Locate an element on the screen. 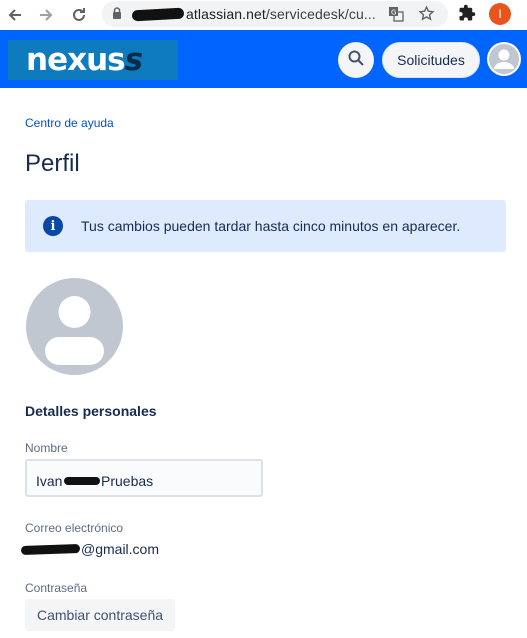 Image resolution: width=527 pixels, height=638 pixels. user-avatar-icon is located at coordinates (504, 59).